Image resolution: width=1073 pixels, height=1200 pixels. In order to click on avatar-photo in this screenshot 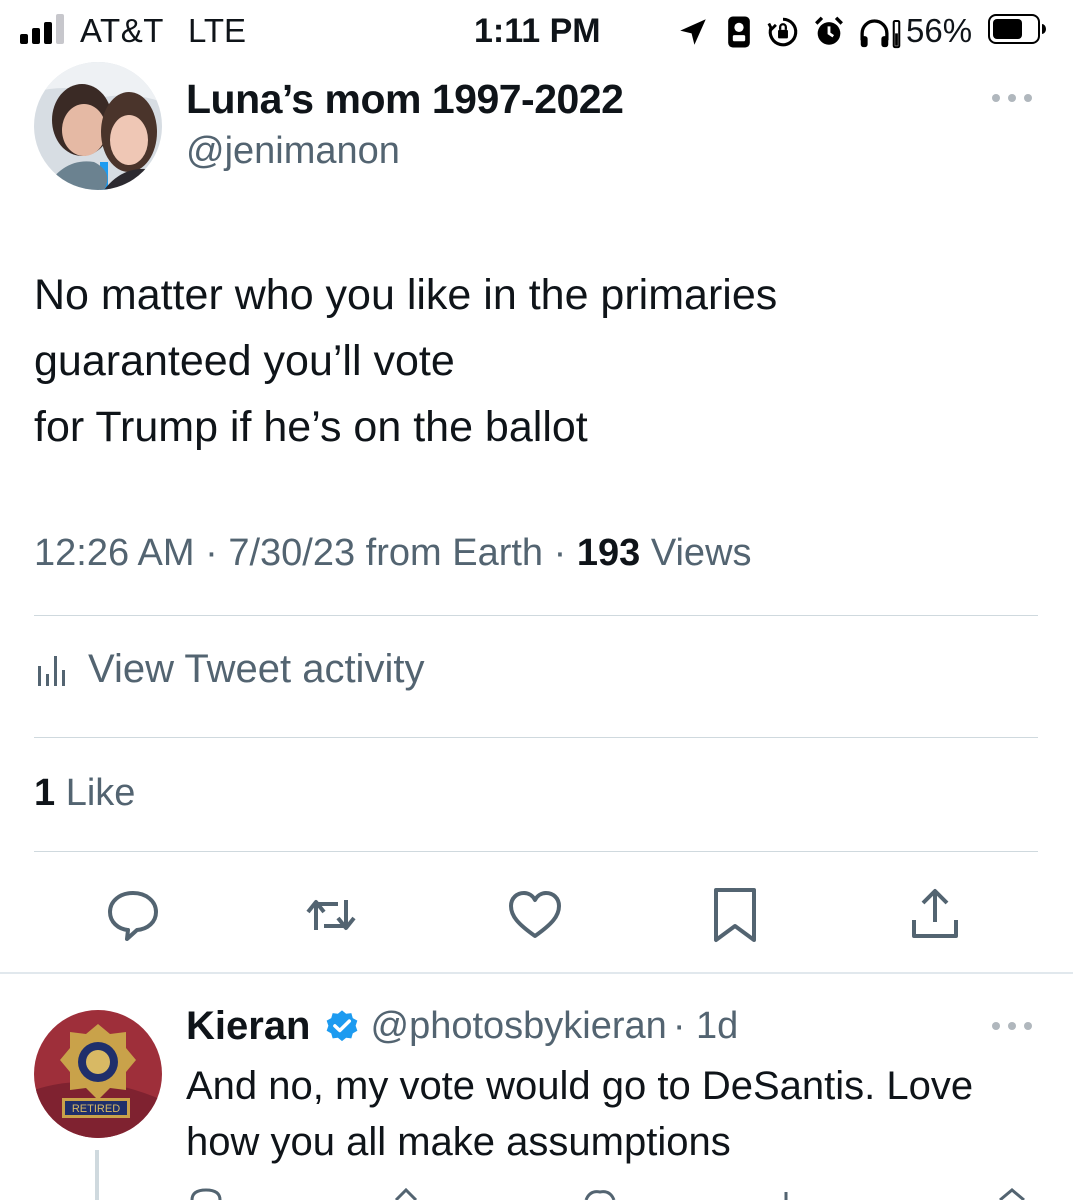, I will do `click(98, 126)`.